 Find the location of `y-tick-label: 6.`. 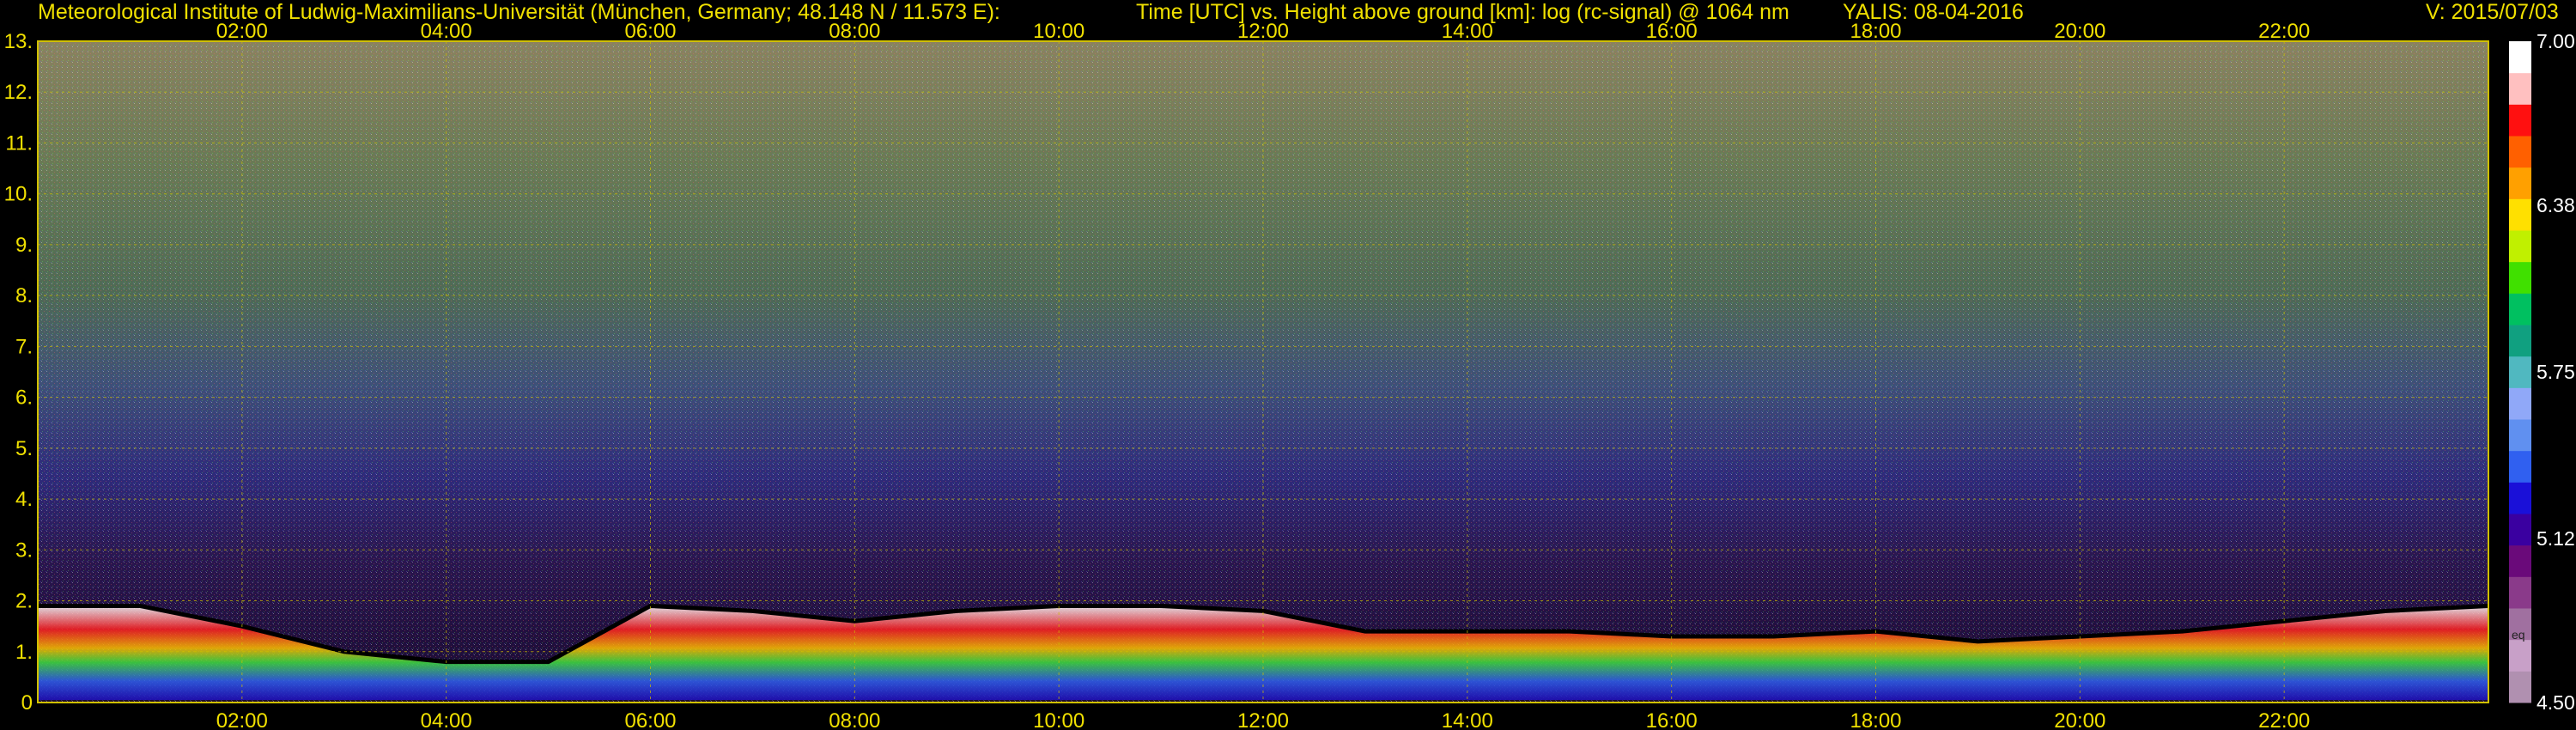

y-tick-label: 6. is located at coordinates (24, 398).